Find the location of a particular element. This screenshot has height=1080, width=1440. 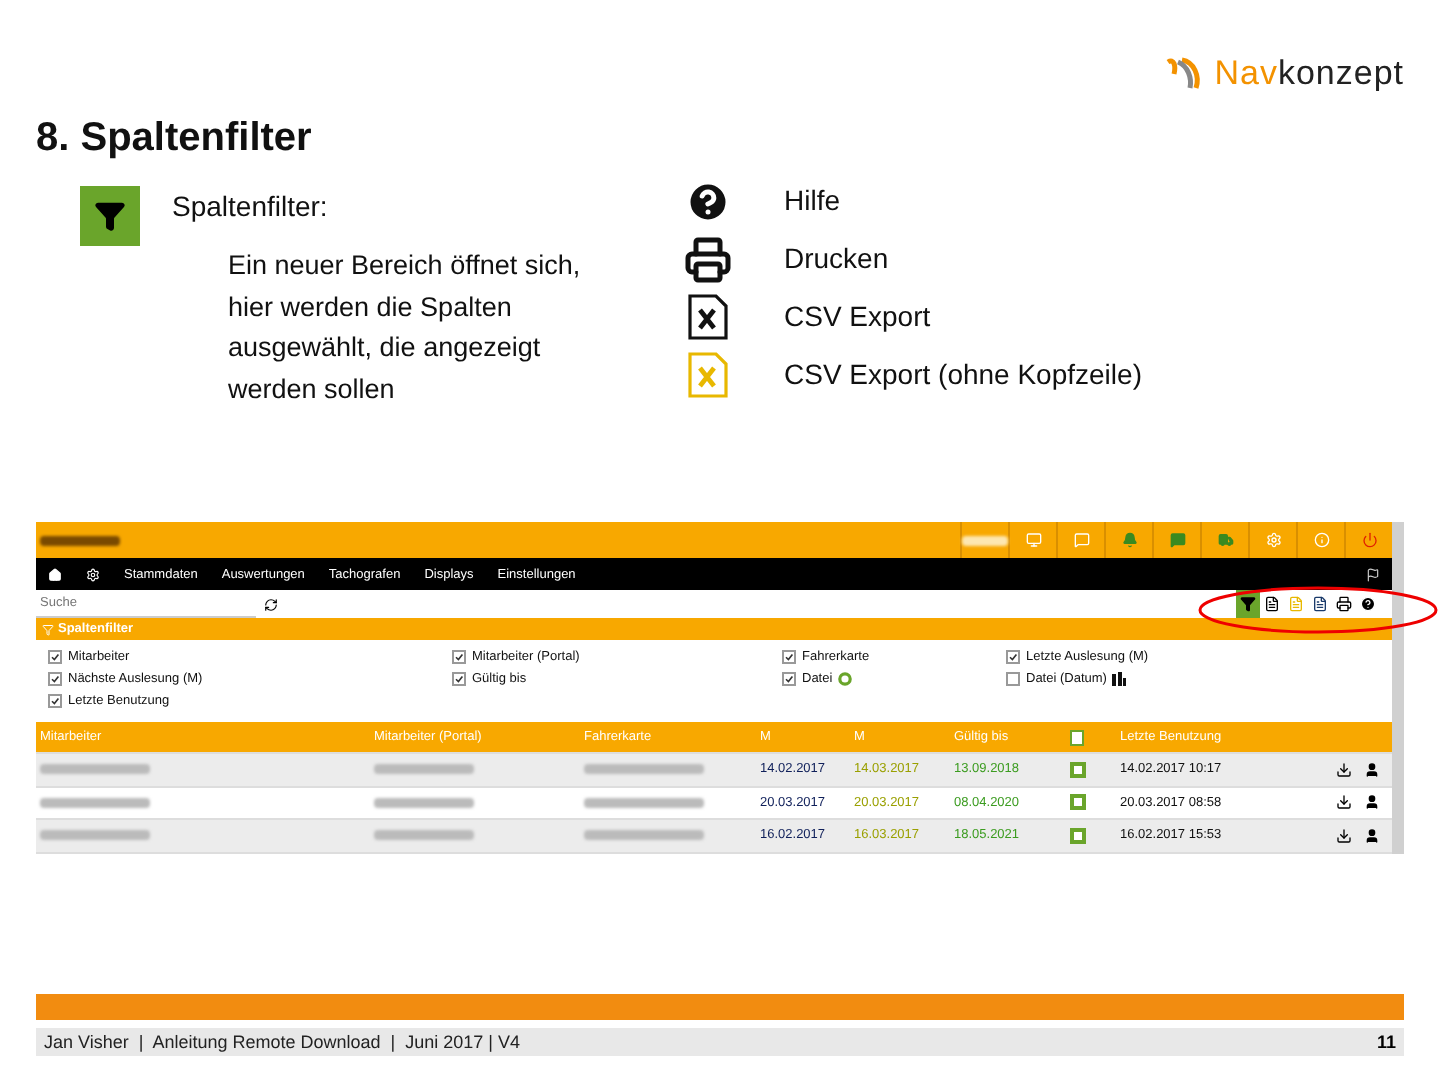

legend-label: Drucken is located at coordinates (837, 259).